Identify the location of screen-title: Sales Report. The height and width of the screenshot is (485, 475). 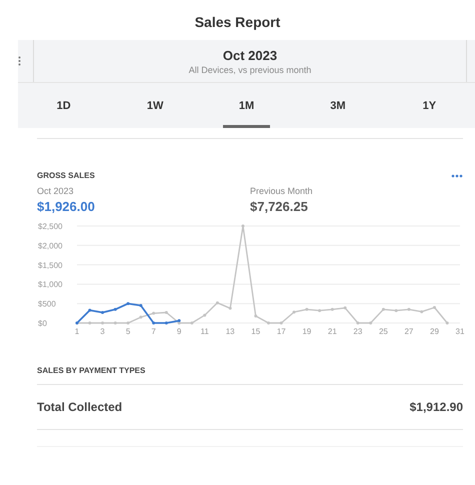
(238, 22).